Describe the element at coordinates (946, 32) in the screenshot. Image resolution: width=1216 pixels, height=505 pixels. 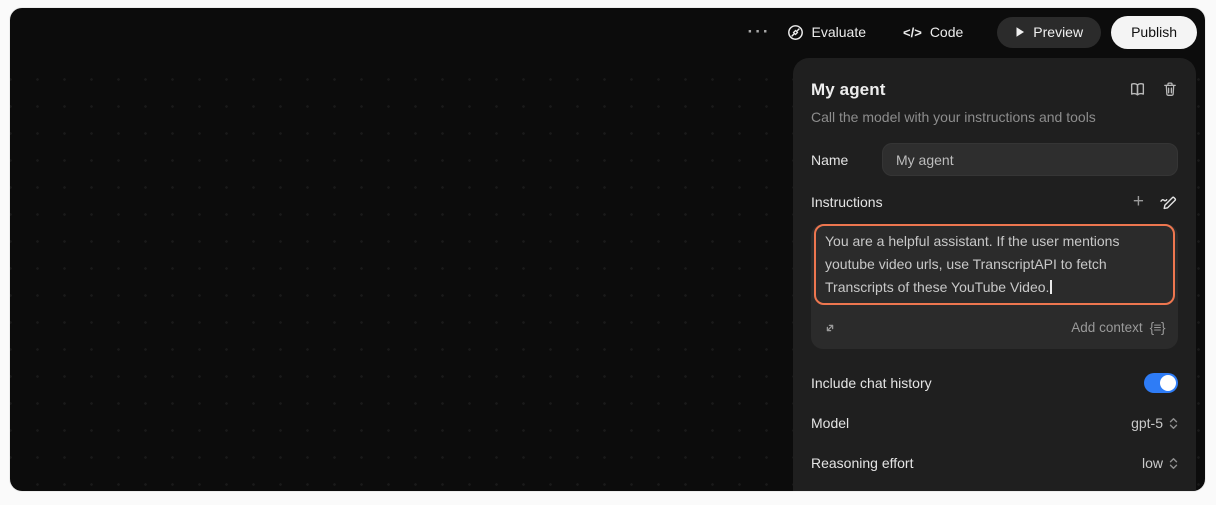
I see `code-label: Code` at that location.